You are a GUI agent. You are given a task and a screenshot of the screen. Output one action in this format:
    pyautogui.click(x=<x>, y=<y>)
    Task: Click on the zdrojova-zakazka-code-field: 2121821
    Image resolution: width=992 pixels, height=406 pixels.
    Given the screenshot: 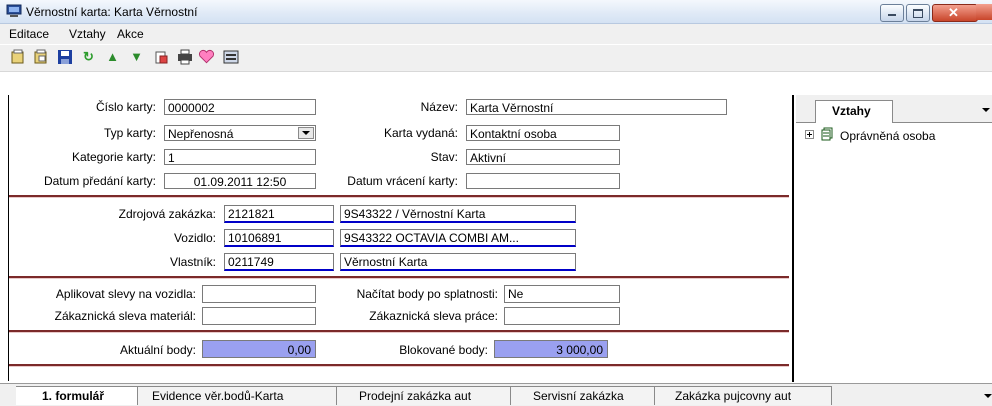 What is the action you would take?
    pyautogui.click(x=279, y=214)
    